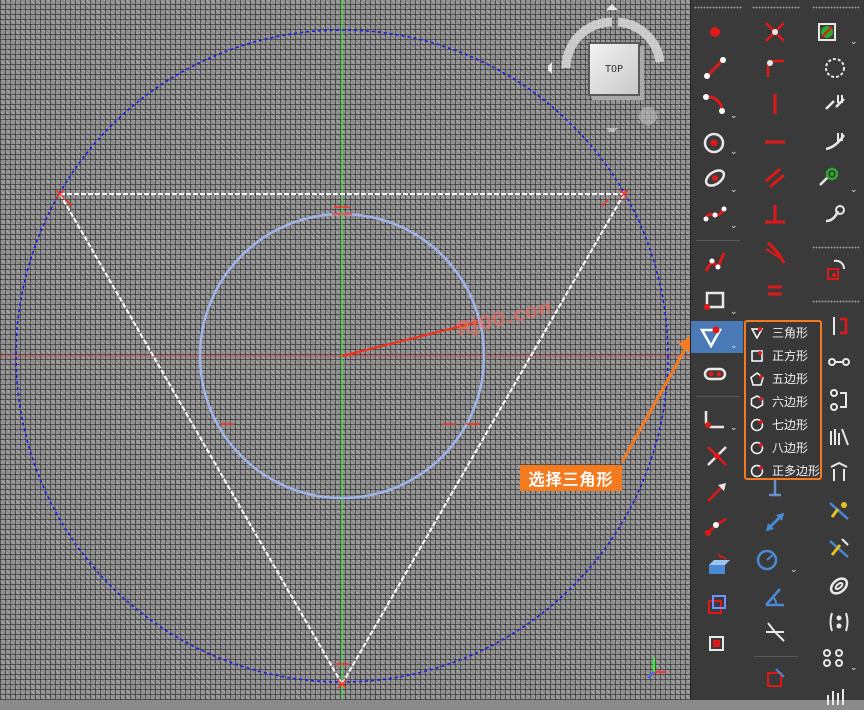 This screenshot has width=864, height=710. I want to click on construction-mode-icon, so click(716, 643).